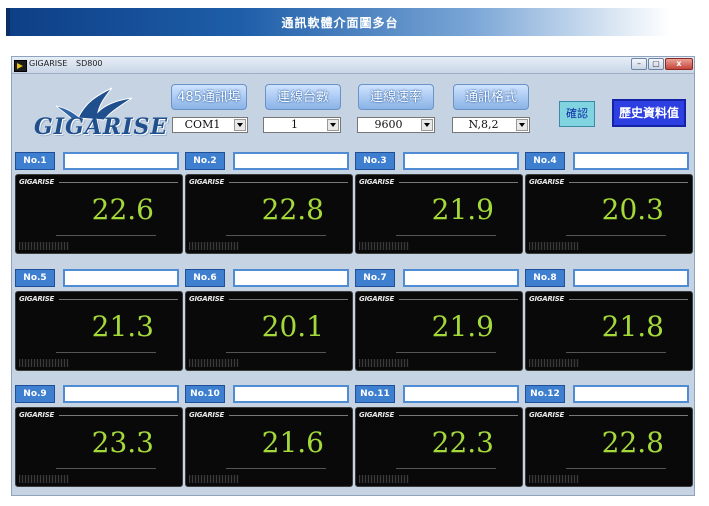 The image size is (709, 506). Describe the element at coordinates (462, 442) in the screenshot. I see `temperature-reading: 22.3` at that location.